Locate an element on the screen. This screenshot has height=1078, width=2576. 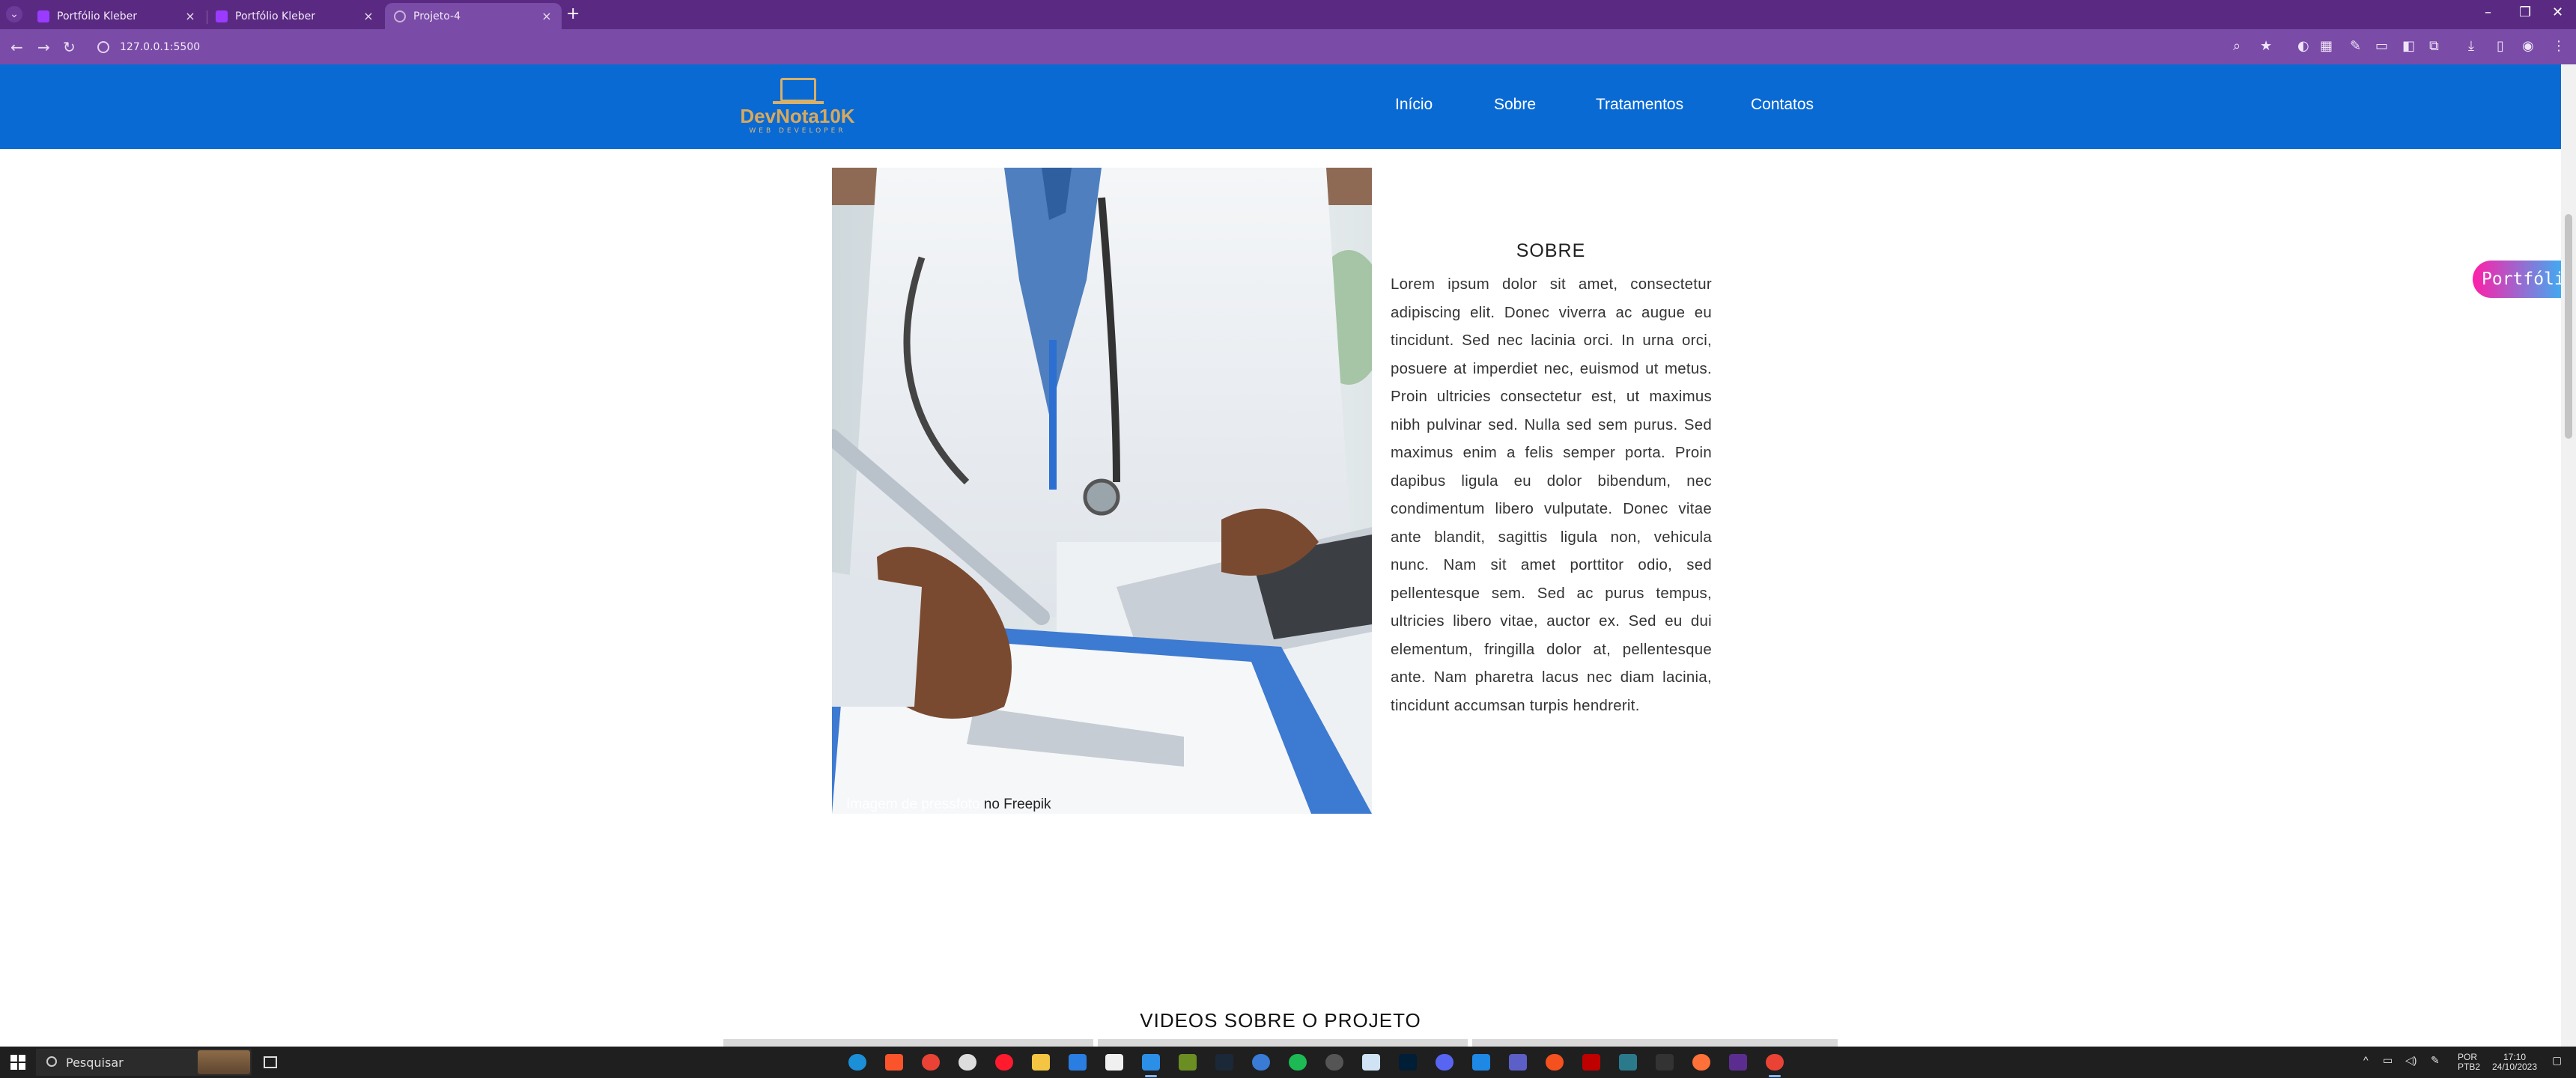
chrome-active-icon is located at coordinates (1775, 1065).